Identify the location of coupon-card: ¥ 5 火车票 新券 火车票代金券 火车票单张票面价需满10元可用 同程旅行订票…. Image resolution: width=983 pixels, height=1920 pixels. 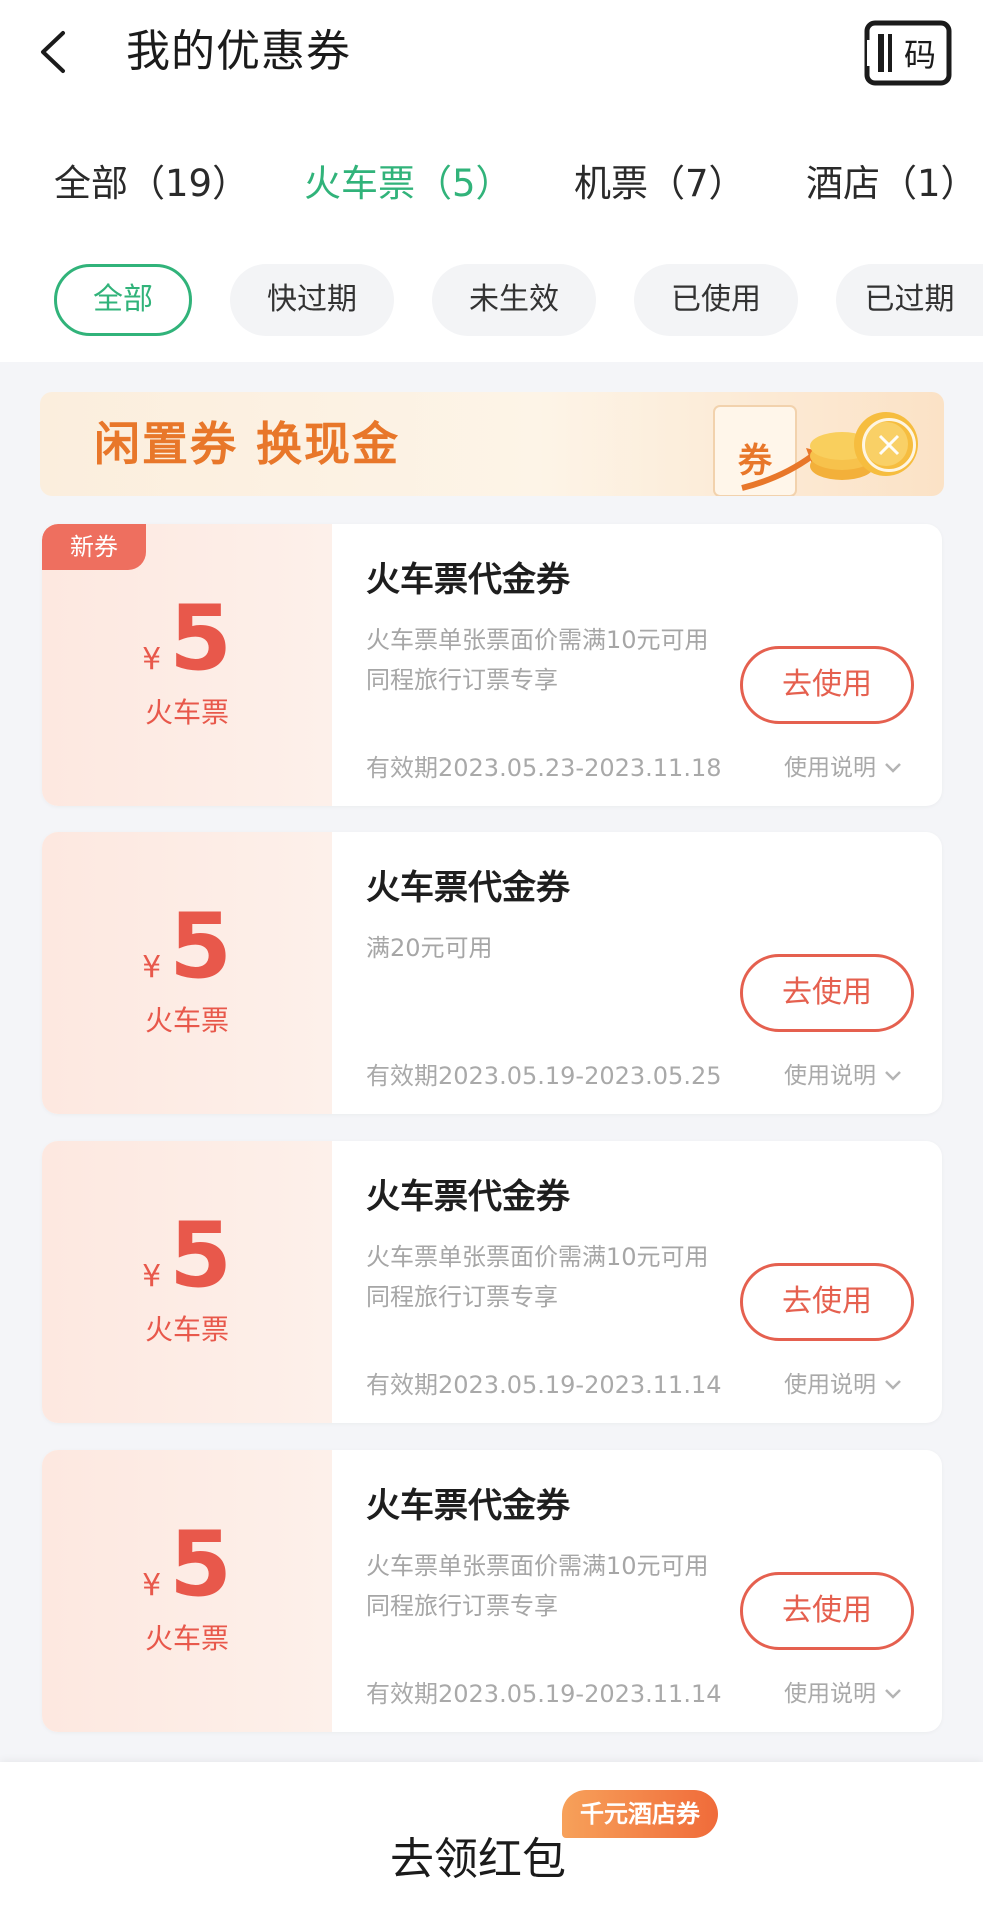
(492, 665).